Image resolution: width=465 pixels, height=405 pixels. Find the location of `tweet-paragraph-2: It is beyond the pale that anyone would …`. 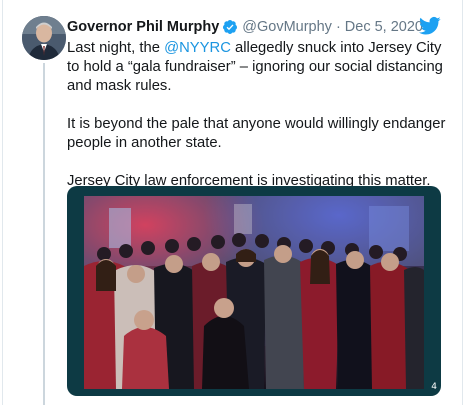

tweet-paragraph-2: It is beyond the pale that anyone would … is located at coordinates (256, 133).